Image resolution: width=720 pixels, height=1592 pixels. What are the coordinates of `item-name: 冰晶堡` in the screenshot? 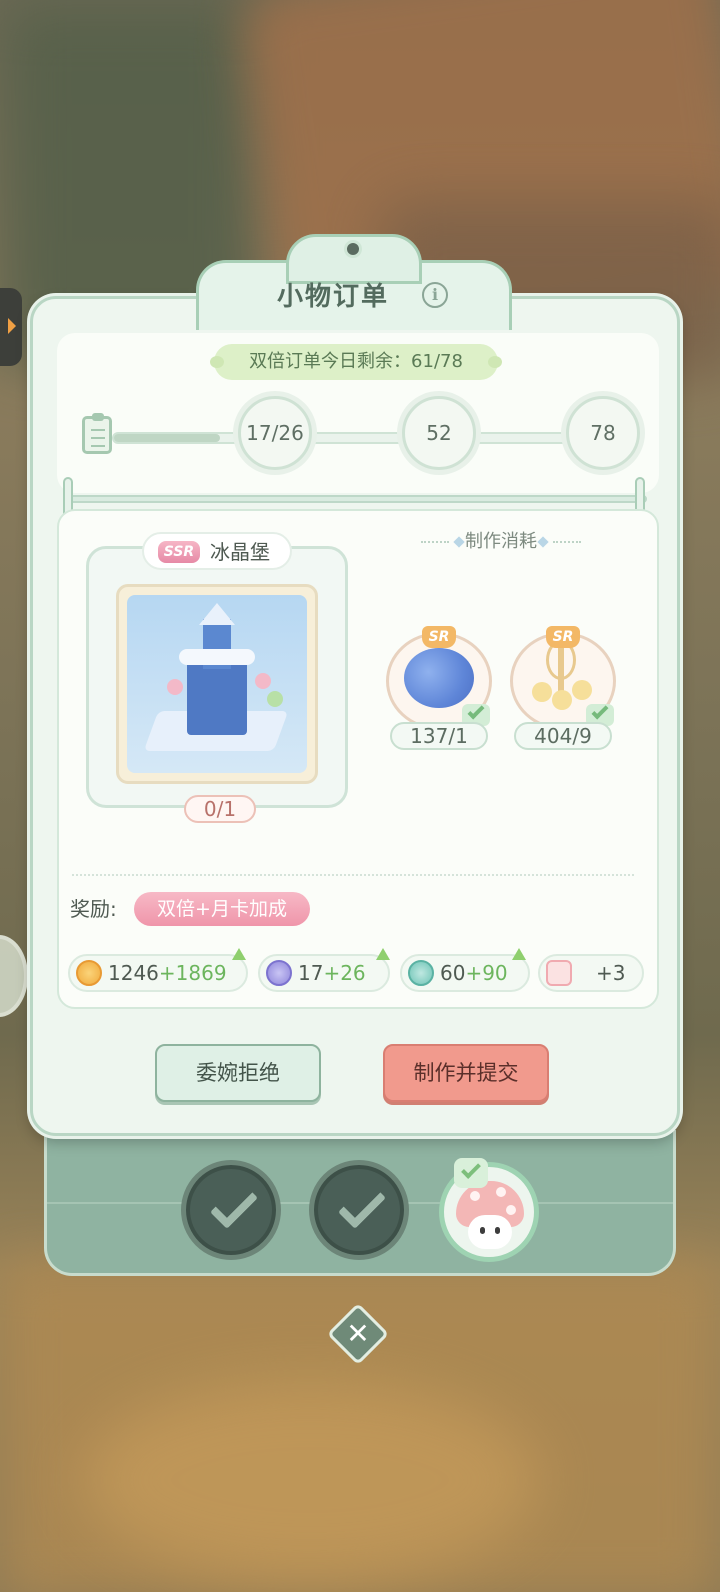 It's located at (240, 552).